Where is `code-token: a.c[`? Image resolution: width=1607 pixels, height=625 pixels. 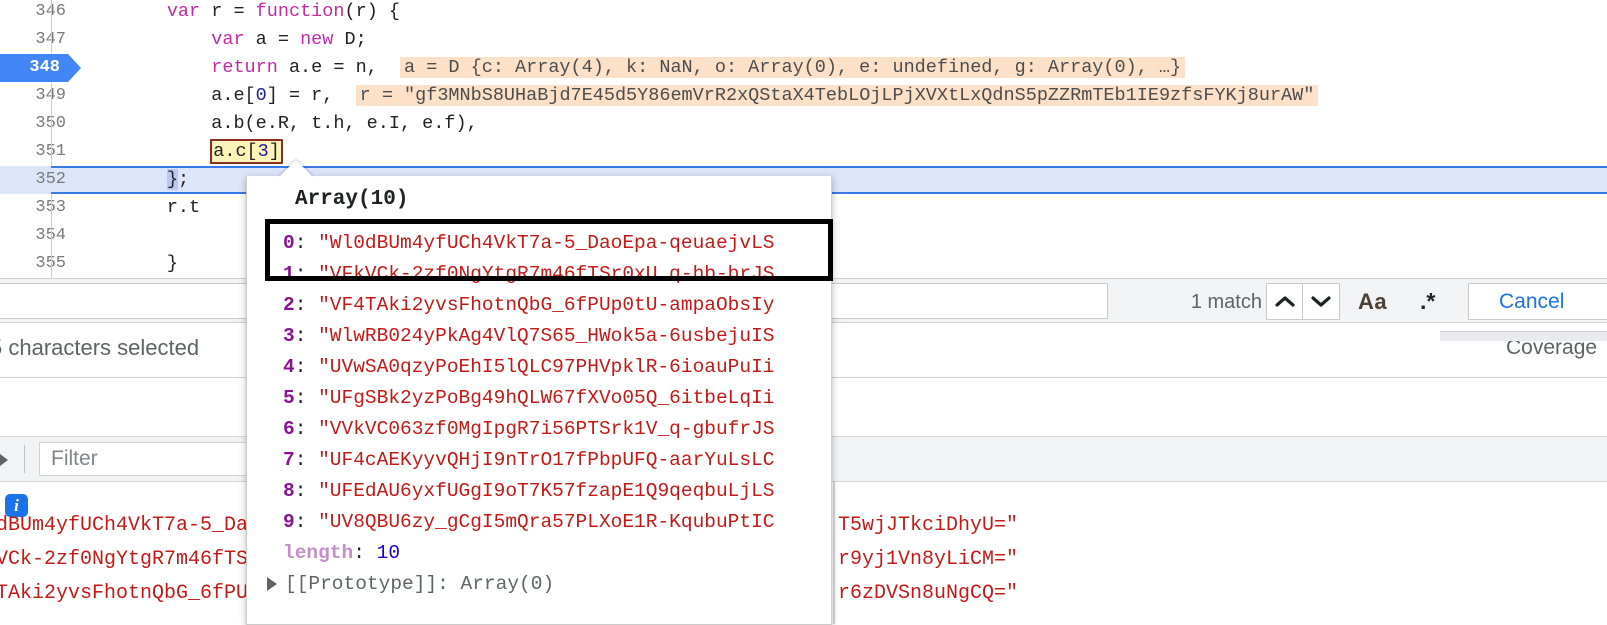
code-token: a.c[ is located at coordinates (235, 151).